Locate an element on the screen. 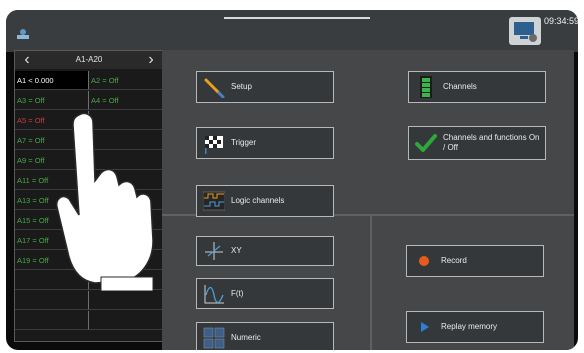 The height and width of the screenshot is (353, 584). play-icon is located at coordinates (425, 327).